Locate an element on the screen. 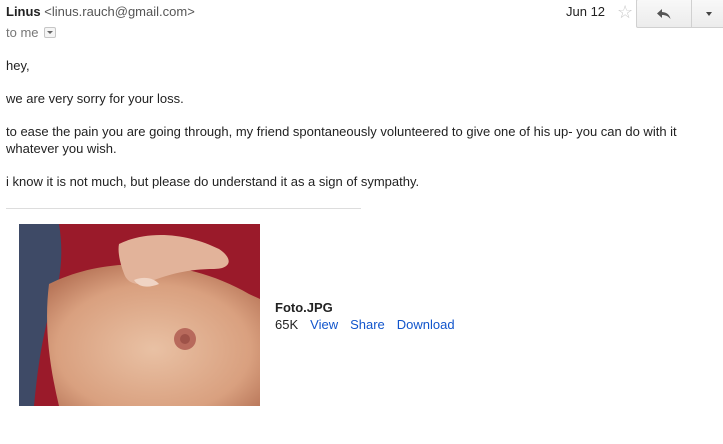 The image size is (723, 444). download-link: Download is located at coordinates (426, 324).